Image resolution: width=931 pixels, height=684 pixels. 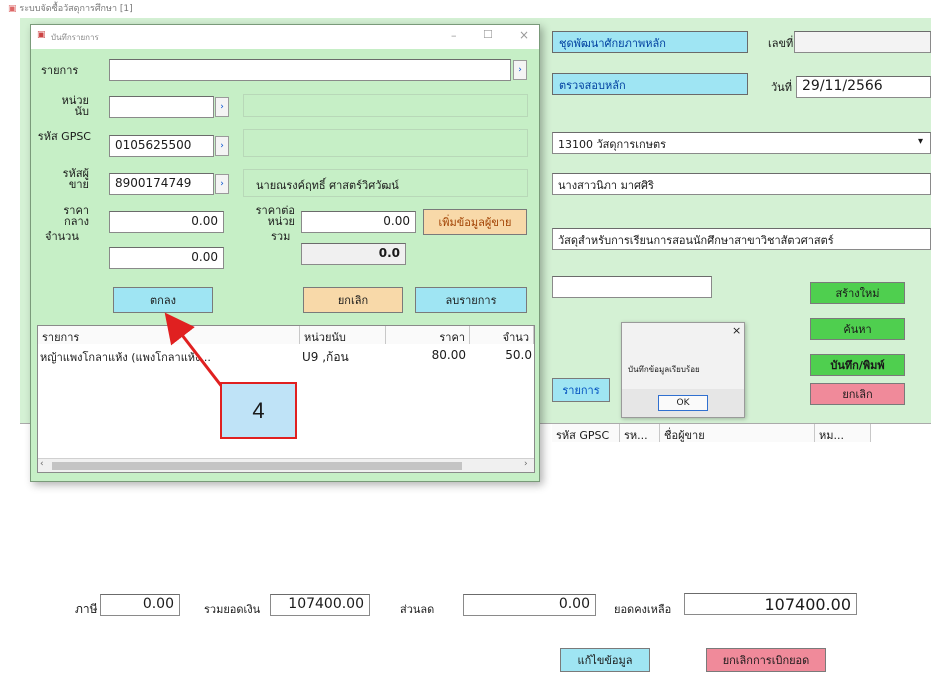 I want to click on callout-arrow, so click(x=196, y=352).